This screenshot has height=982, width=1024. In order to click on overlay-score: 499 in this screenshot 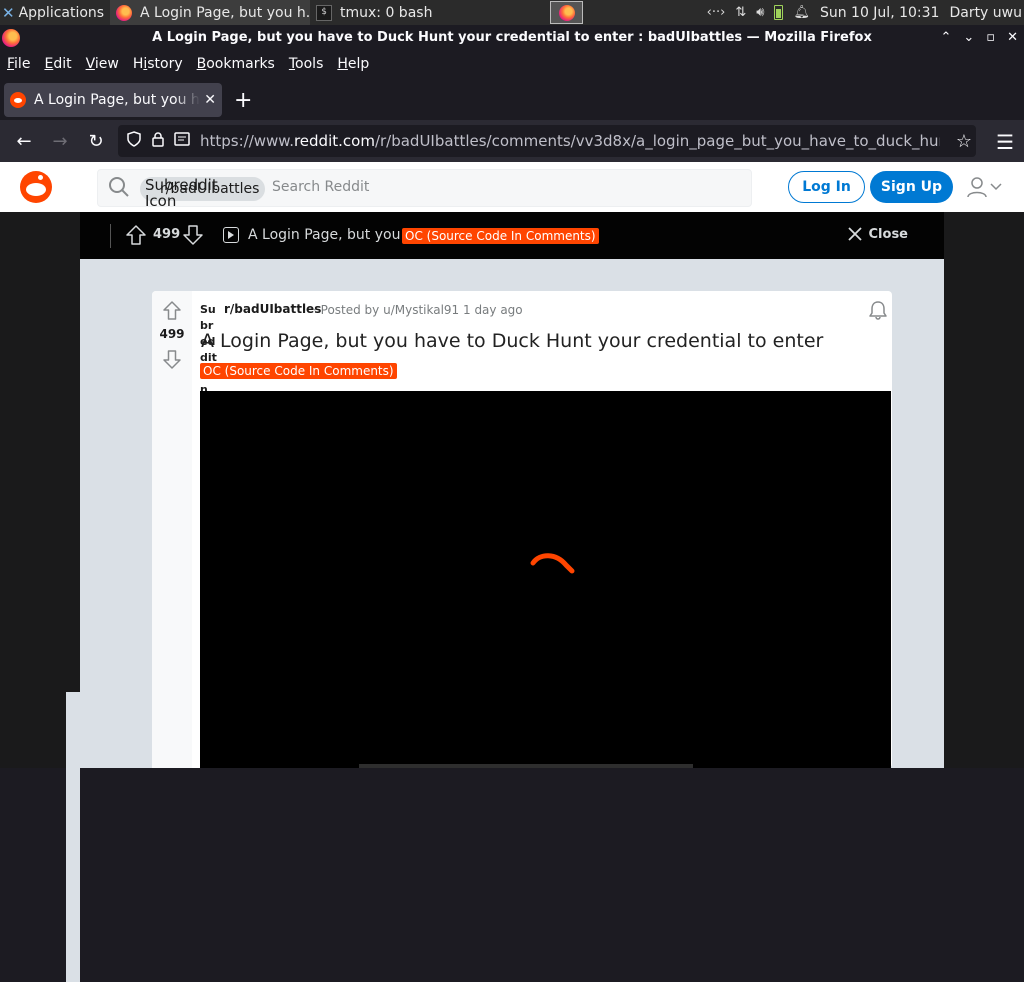, I will do `click(167, 234)`.